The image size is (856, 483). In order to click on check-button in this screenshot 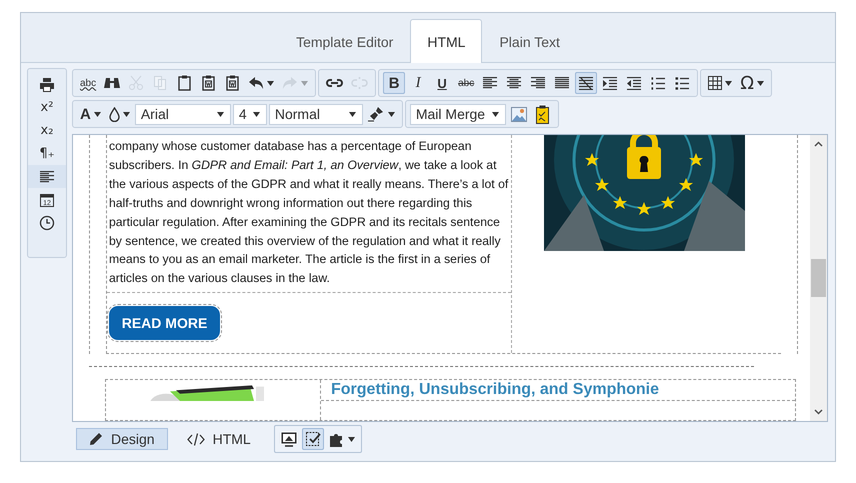, I will do `click(313, 439)`.